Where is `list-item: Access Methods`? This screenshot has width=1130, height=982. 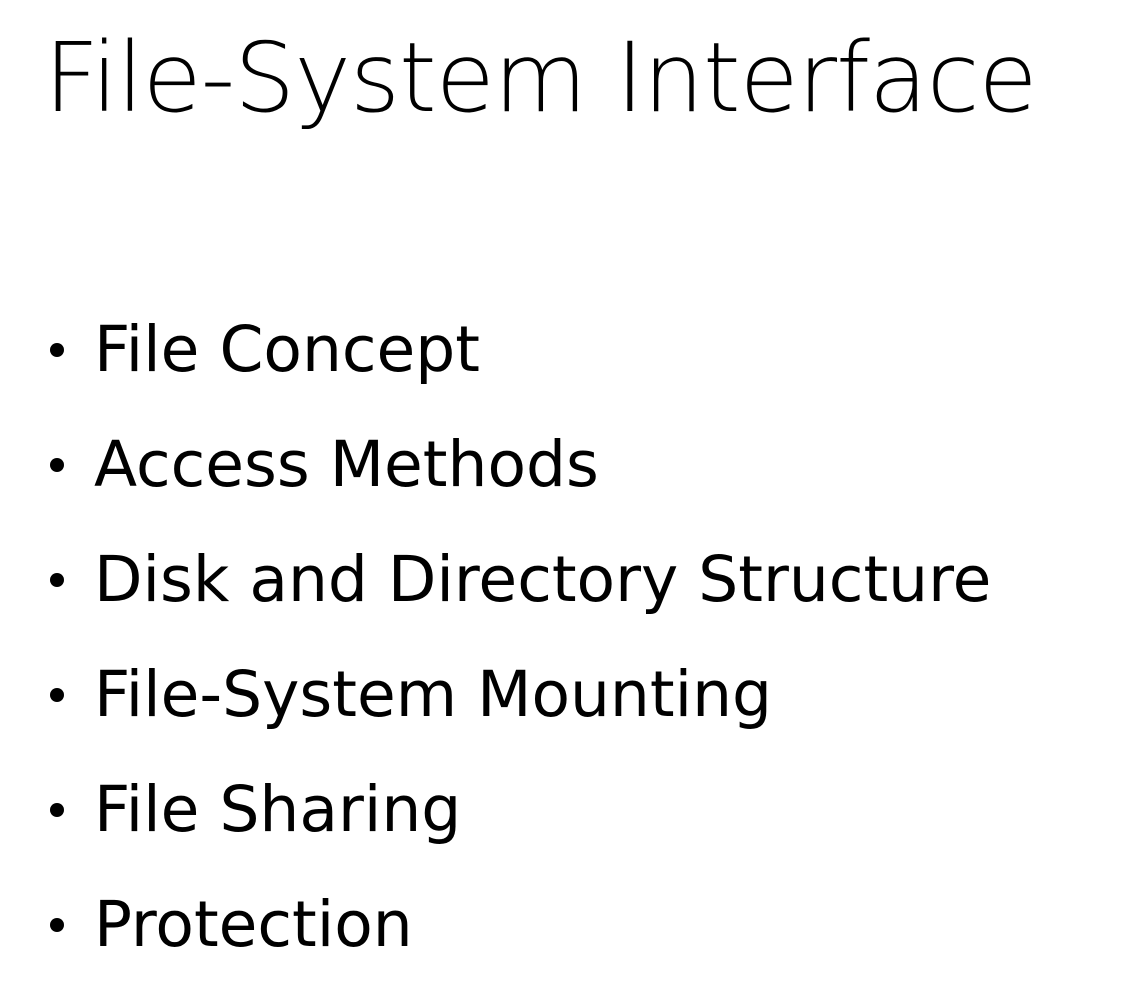
list-item: Access Methods is located at coordinates (517, 464).